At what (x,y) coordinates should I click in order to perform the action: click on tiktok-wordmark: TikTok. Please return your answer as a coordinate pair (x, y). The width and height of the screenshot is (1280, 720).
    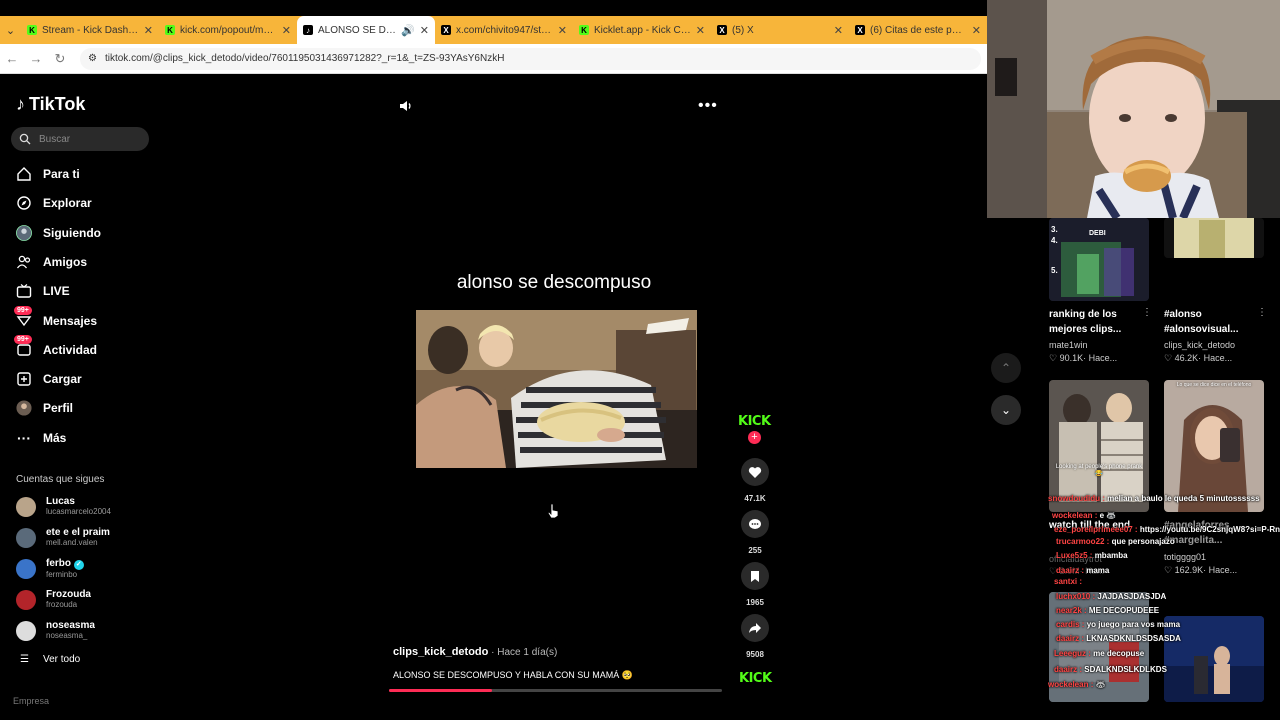
    Looking at the image, I should click on (57, 104).